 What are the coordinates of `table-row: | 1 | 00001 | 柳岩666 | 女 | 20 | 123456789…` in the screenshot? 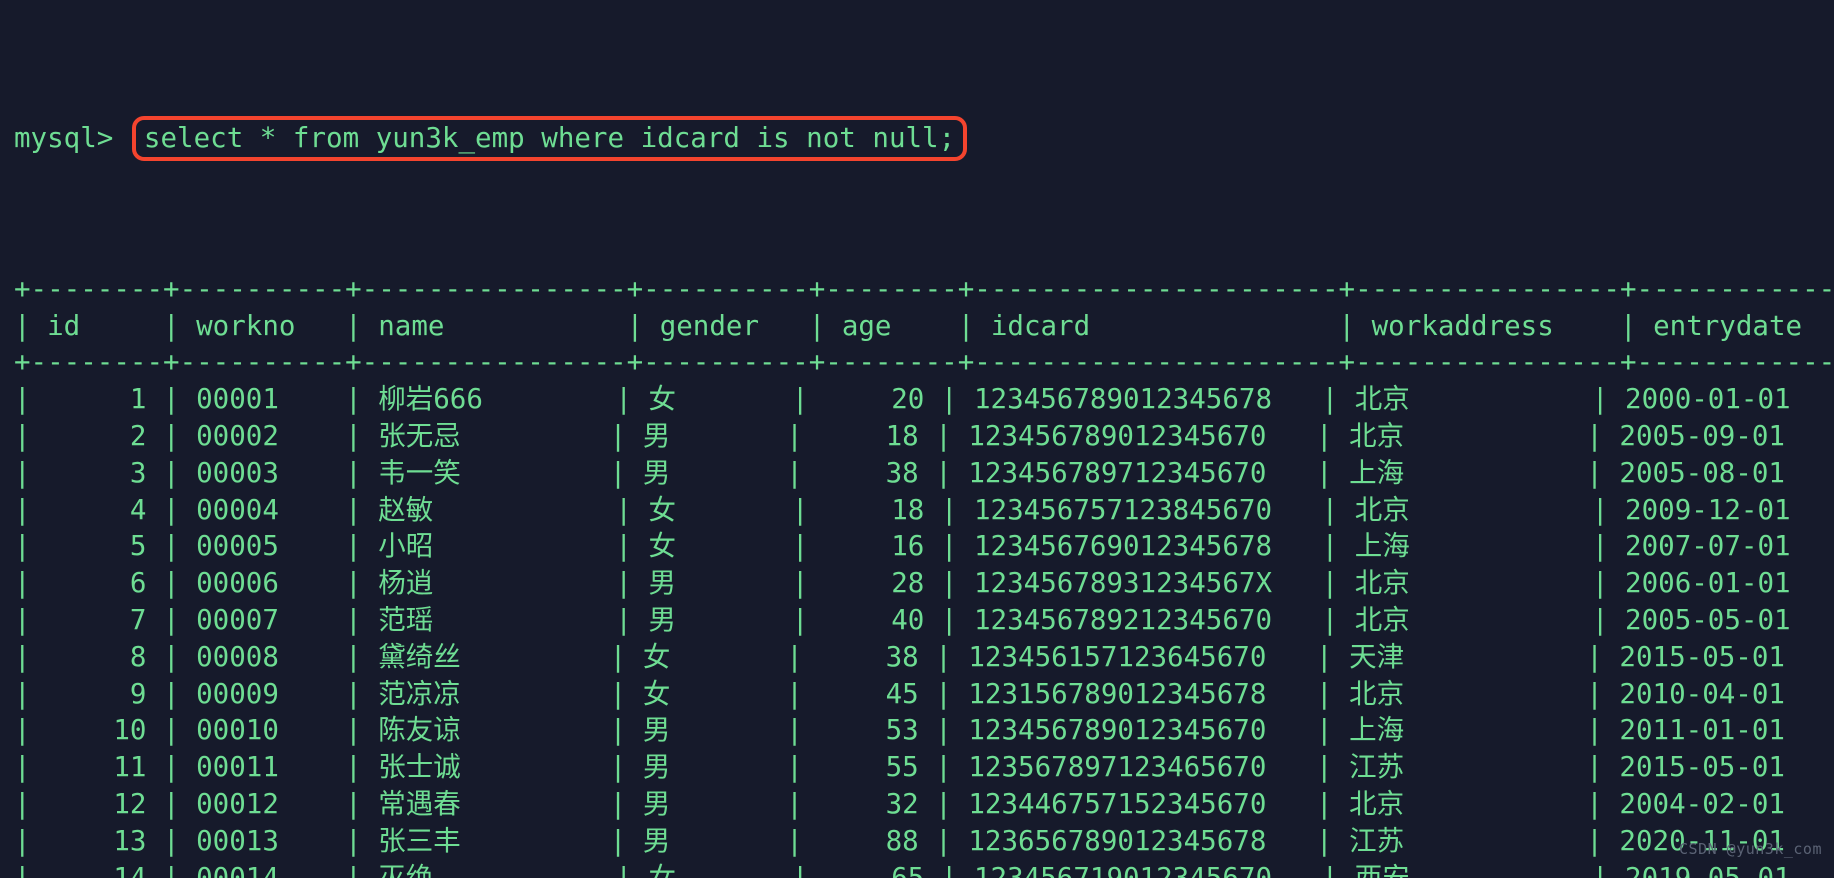 It's located at (924, 399).